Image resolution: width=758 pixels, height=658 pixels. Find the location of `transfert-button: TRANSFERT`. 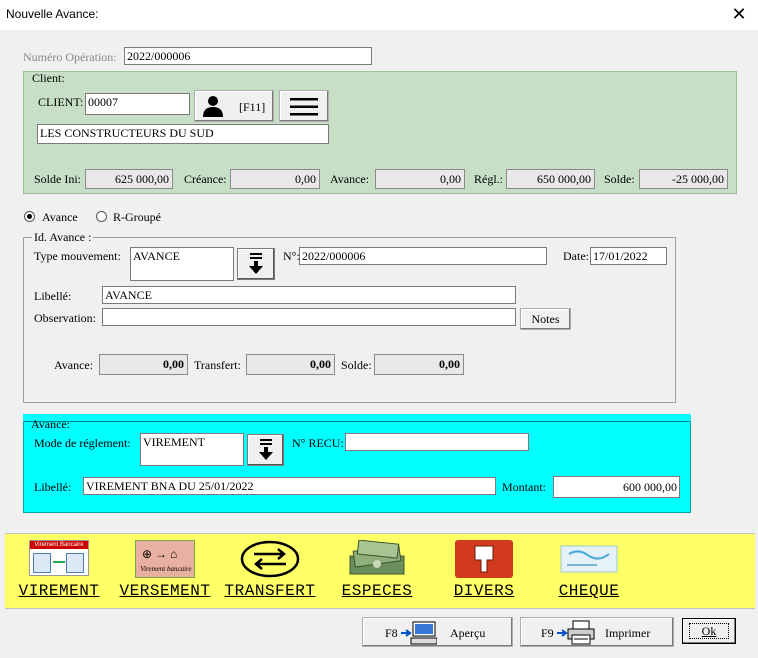

transfert-button: TRANSFERT is located at coordinates (270, 570).